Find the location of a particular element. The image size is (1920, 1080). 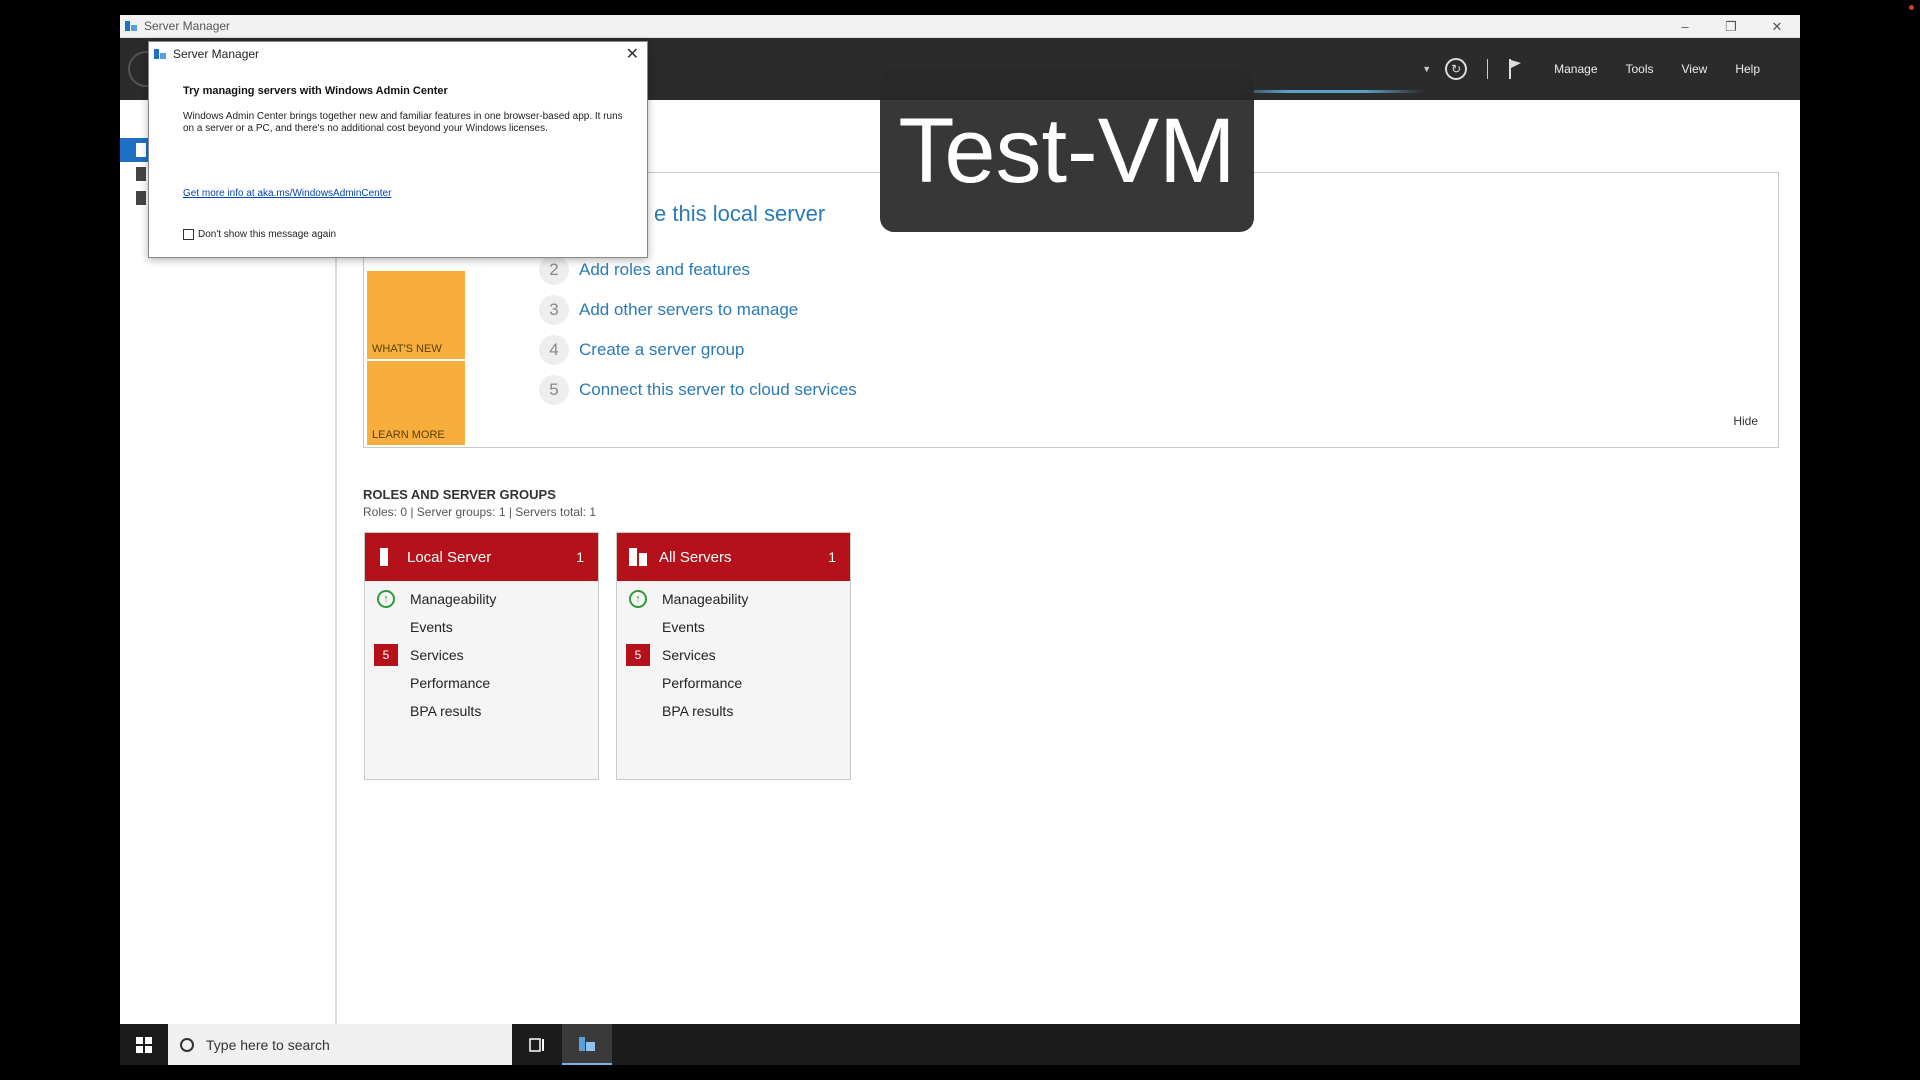

start-button is located at coordinates (144, 1044).